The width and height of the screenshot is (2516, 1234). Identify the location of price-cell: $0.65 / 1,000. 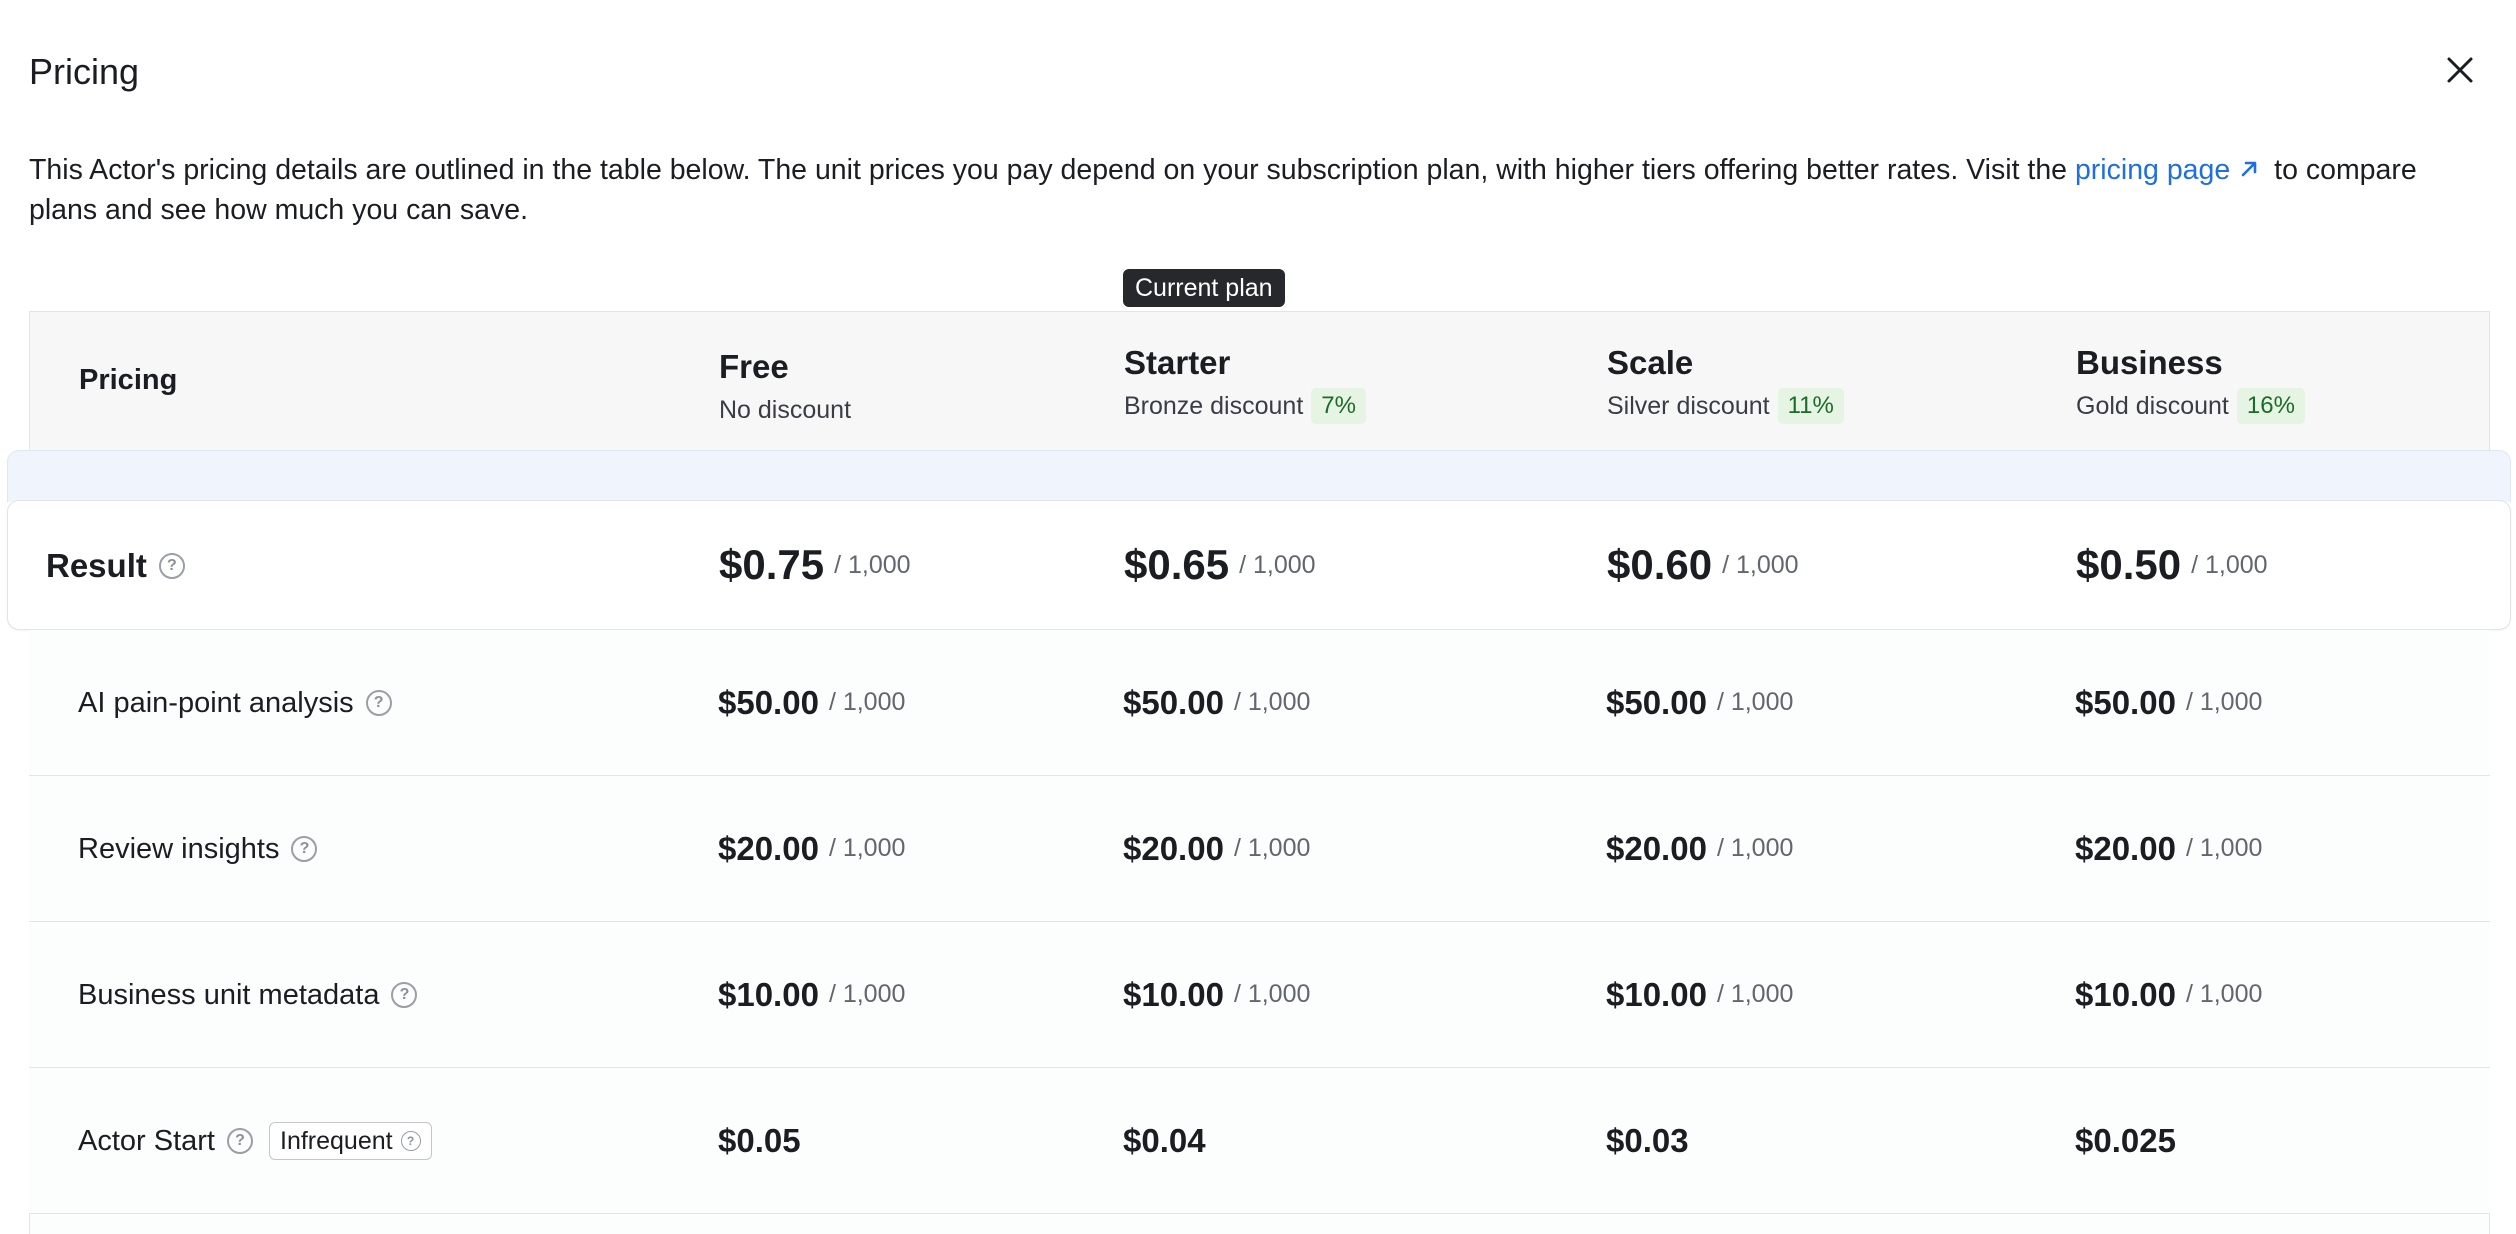
(1220, 565).